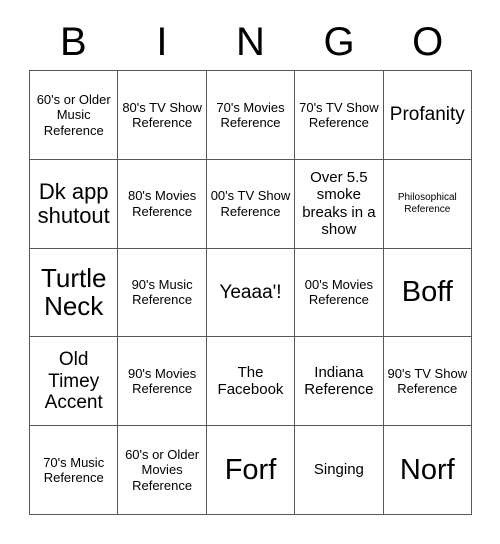 This screenshot has width=500, height=544. I want to click on bingo-cell-r4c2: 90's Movies Reference, so click(162, 382).